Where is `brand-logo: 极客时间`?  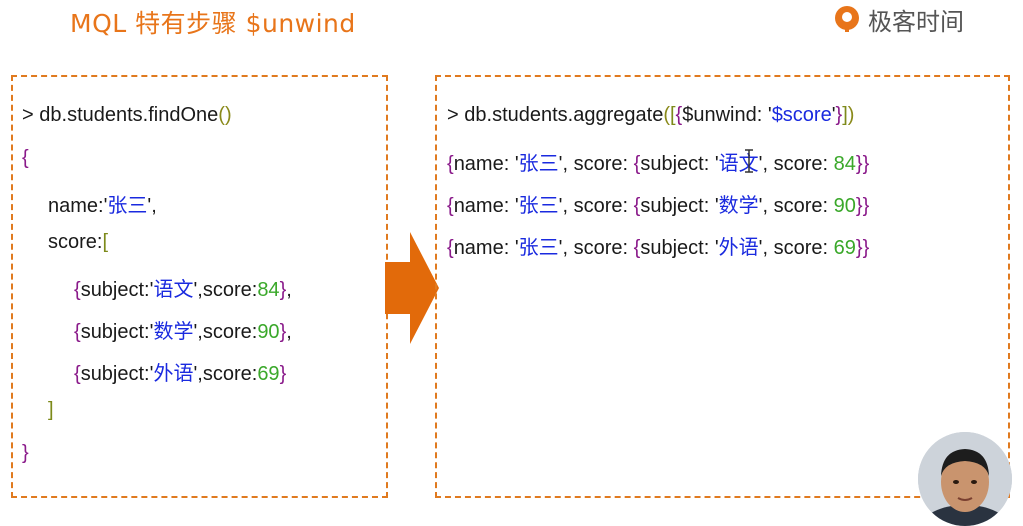 brand-logo: 极客时间 is located at coordinates (898, 19).